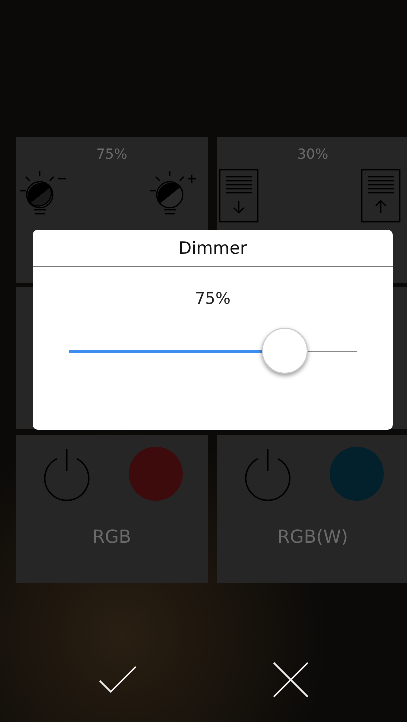 The width and height of the screenshot is (407, 722). Describe the element at coordinates (285, 351) in the screenshot. I see `slider-thumb` at that location.